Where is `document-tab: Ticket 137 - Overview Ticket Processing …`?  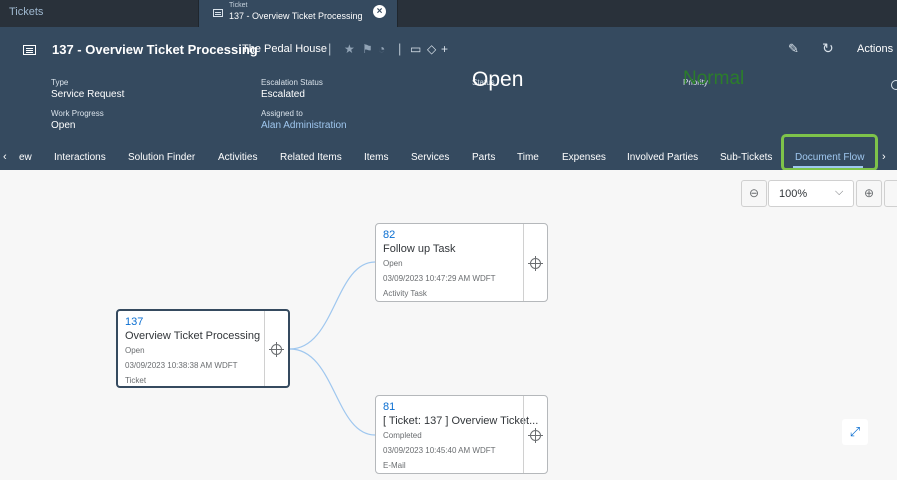 document-tab: Ticket 137 - Overview Ticket Processing … is located at coordinates (298, 13).